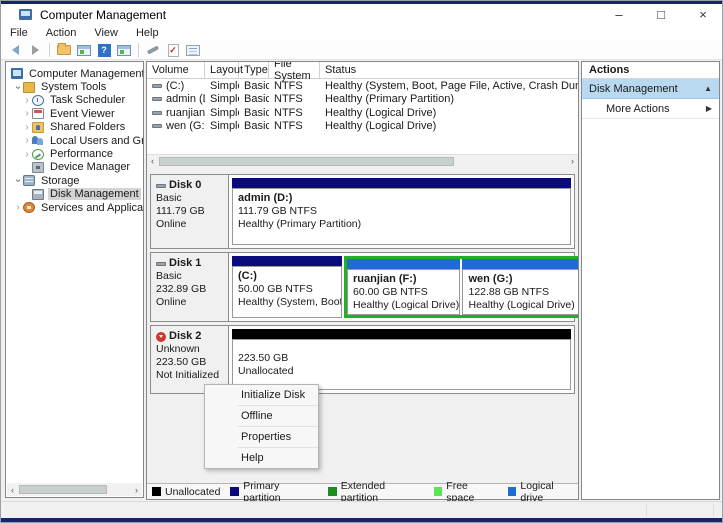 The image size is (723, 523). I want to click on tree-item-disk-management: Disk Management, so click(74, 194).